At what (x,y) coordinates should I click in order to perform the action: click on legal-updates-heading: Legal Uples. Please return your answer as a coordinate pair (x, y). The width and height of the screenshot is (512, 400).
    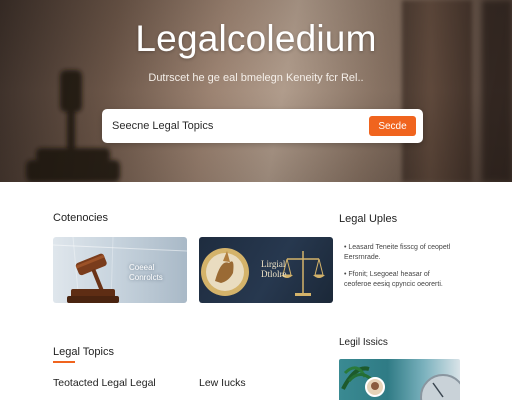
    Looking at the image, I should click on (368, 219).